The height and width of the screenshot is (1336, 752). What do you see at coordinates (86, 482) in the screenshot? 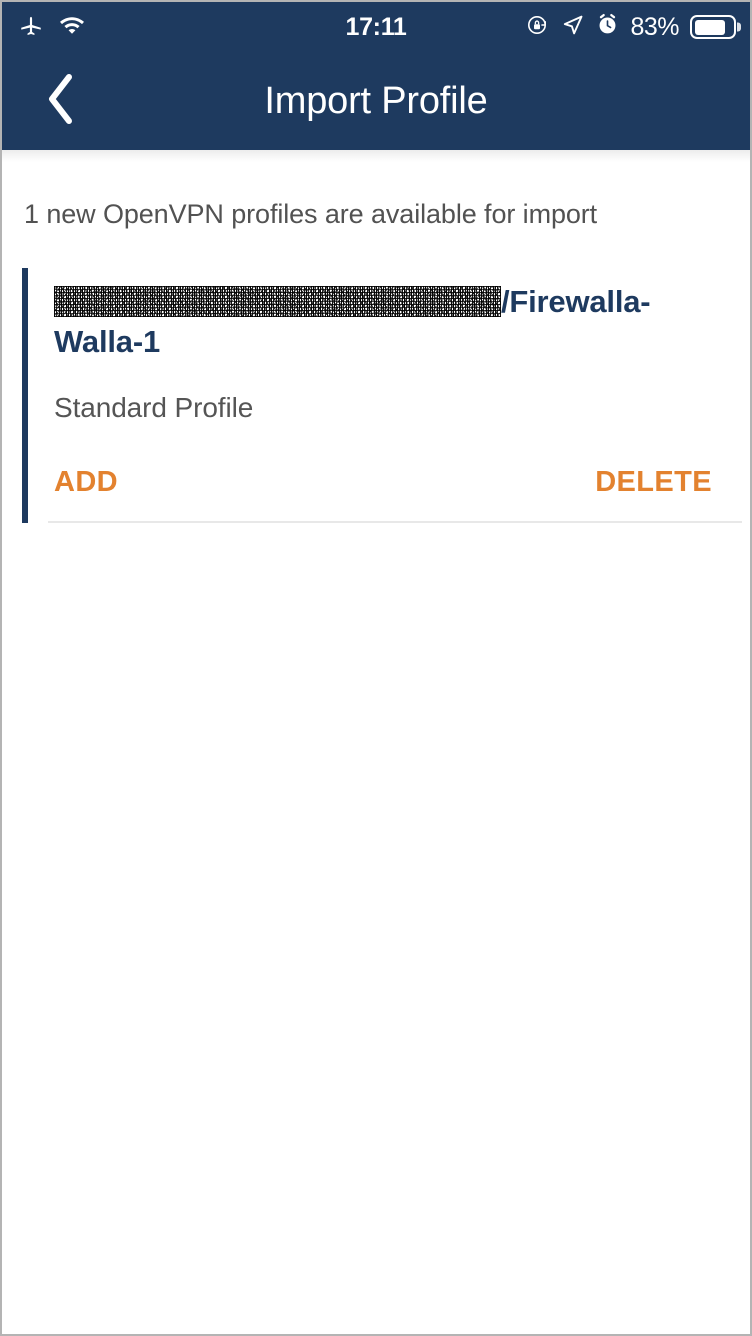
I see `add-button: ADD` at bounding box center [86, 482].